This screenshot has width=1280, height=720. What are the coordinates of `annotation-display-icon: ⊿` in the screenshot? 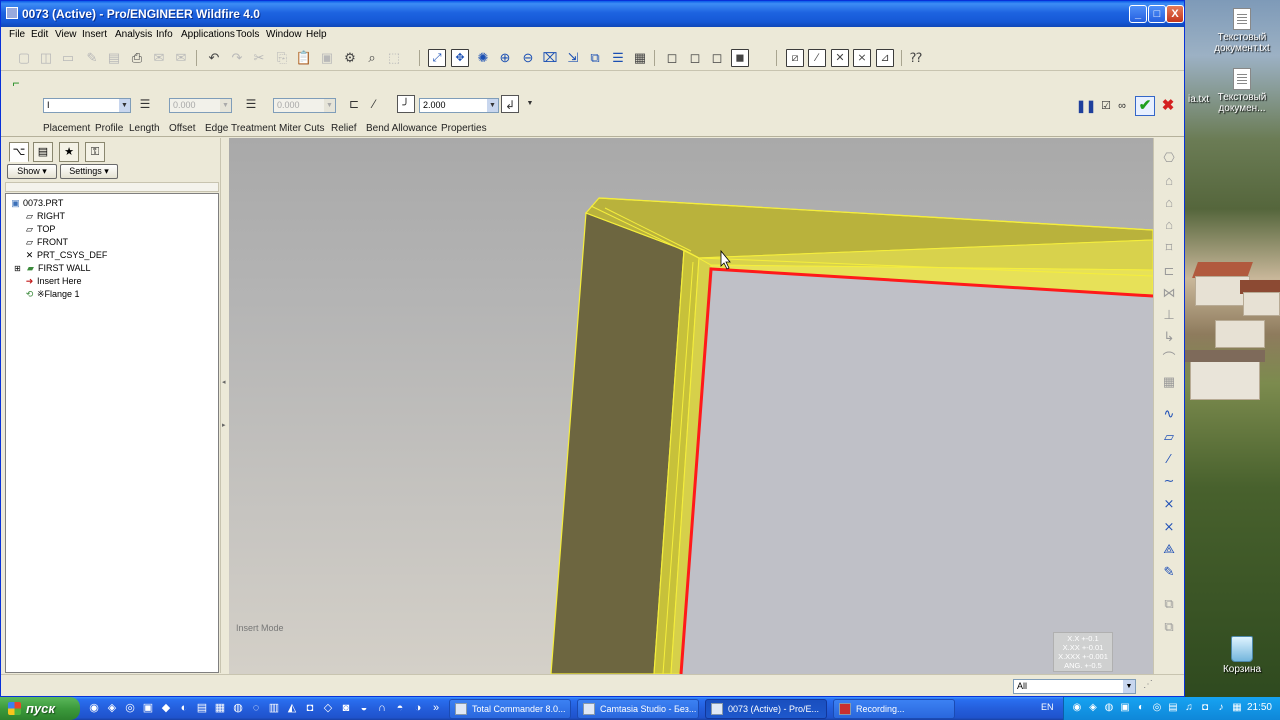 It's located at (885, 58).